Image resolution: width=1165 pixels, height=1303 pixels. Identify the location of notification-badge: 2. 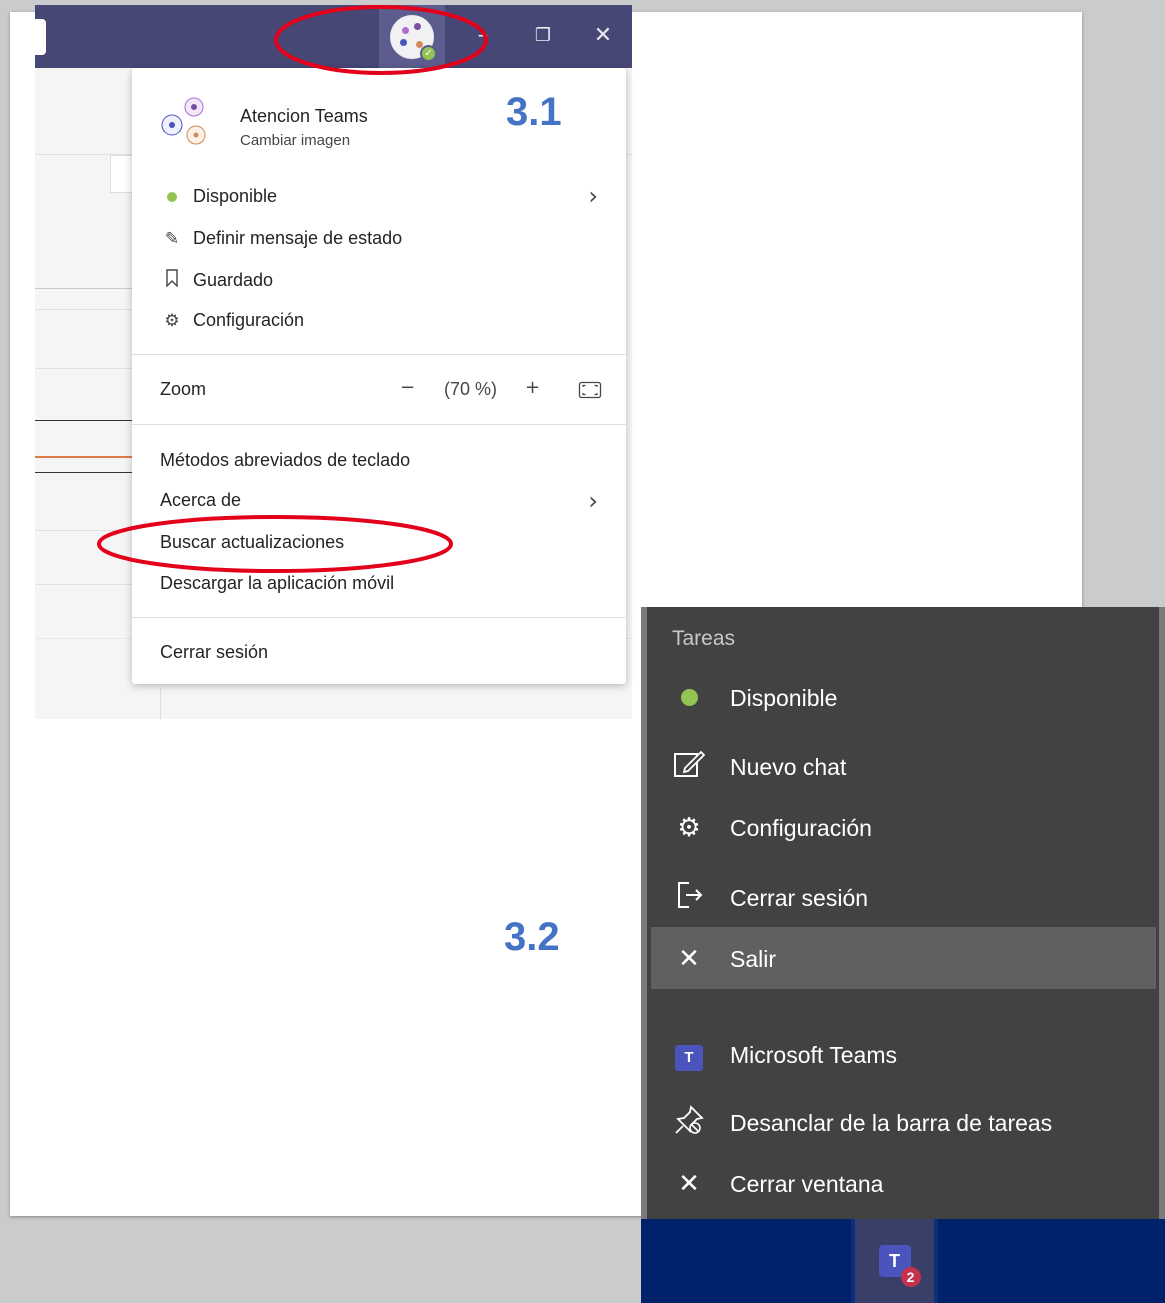
(910, 1277).